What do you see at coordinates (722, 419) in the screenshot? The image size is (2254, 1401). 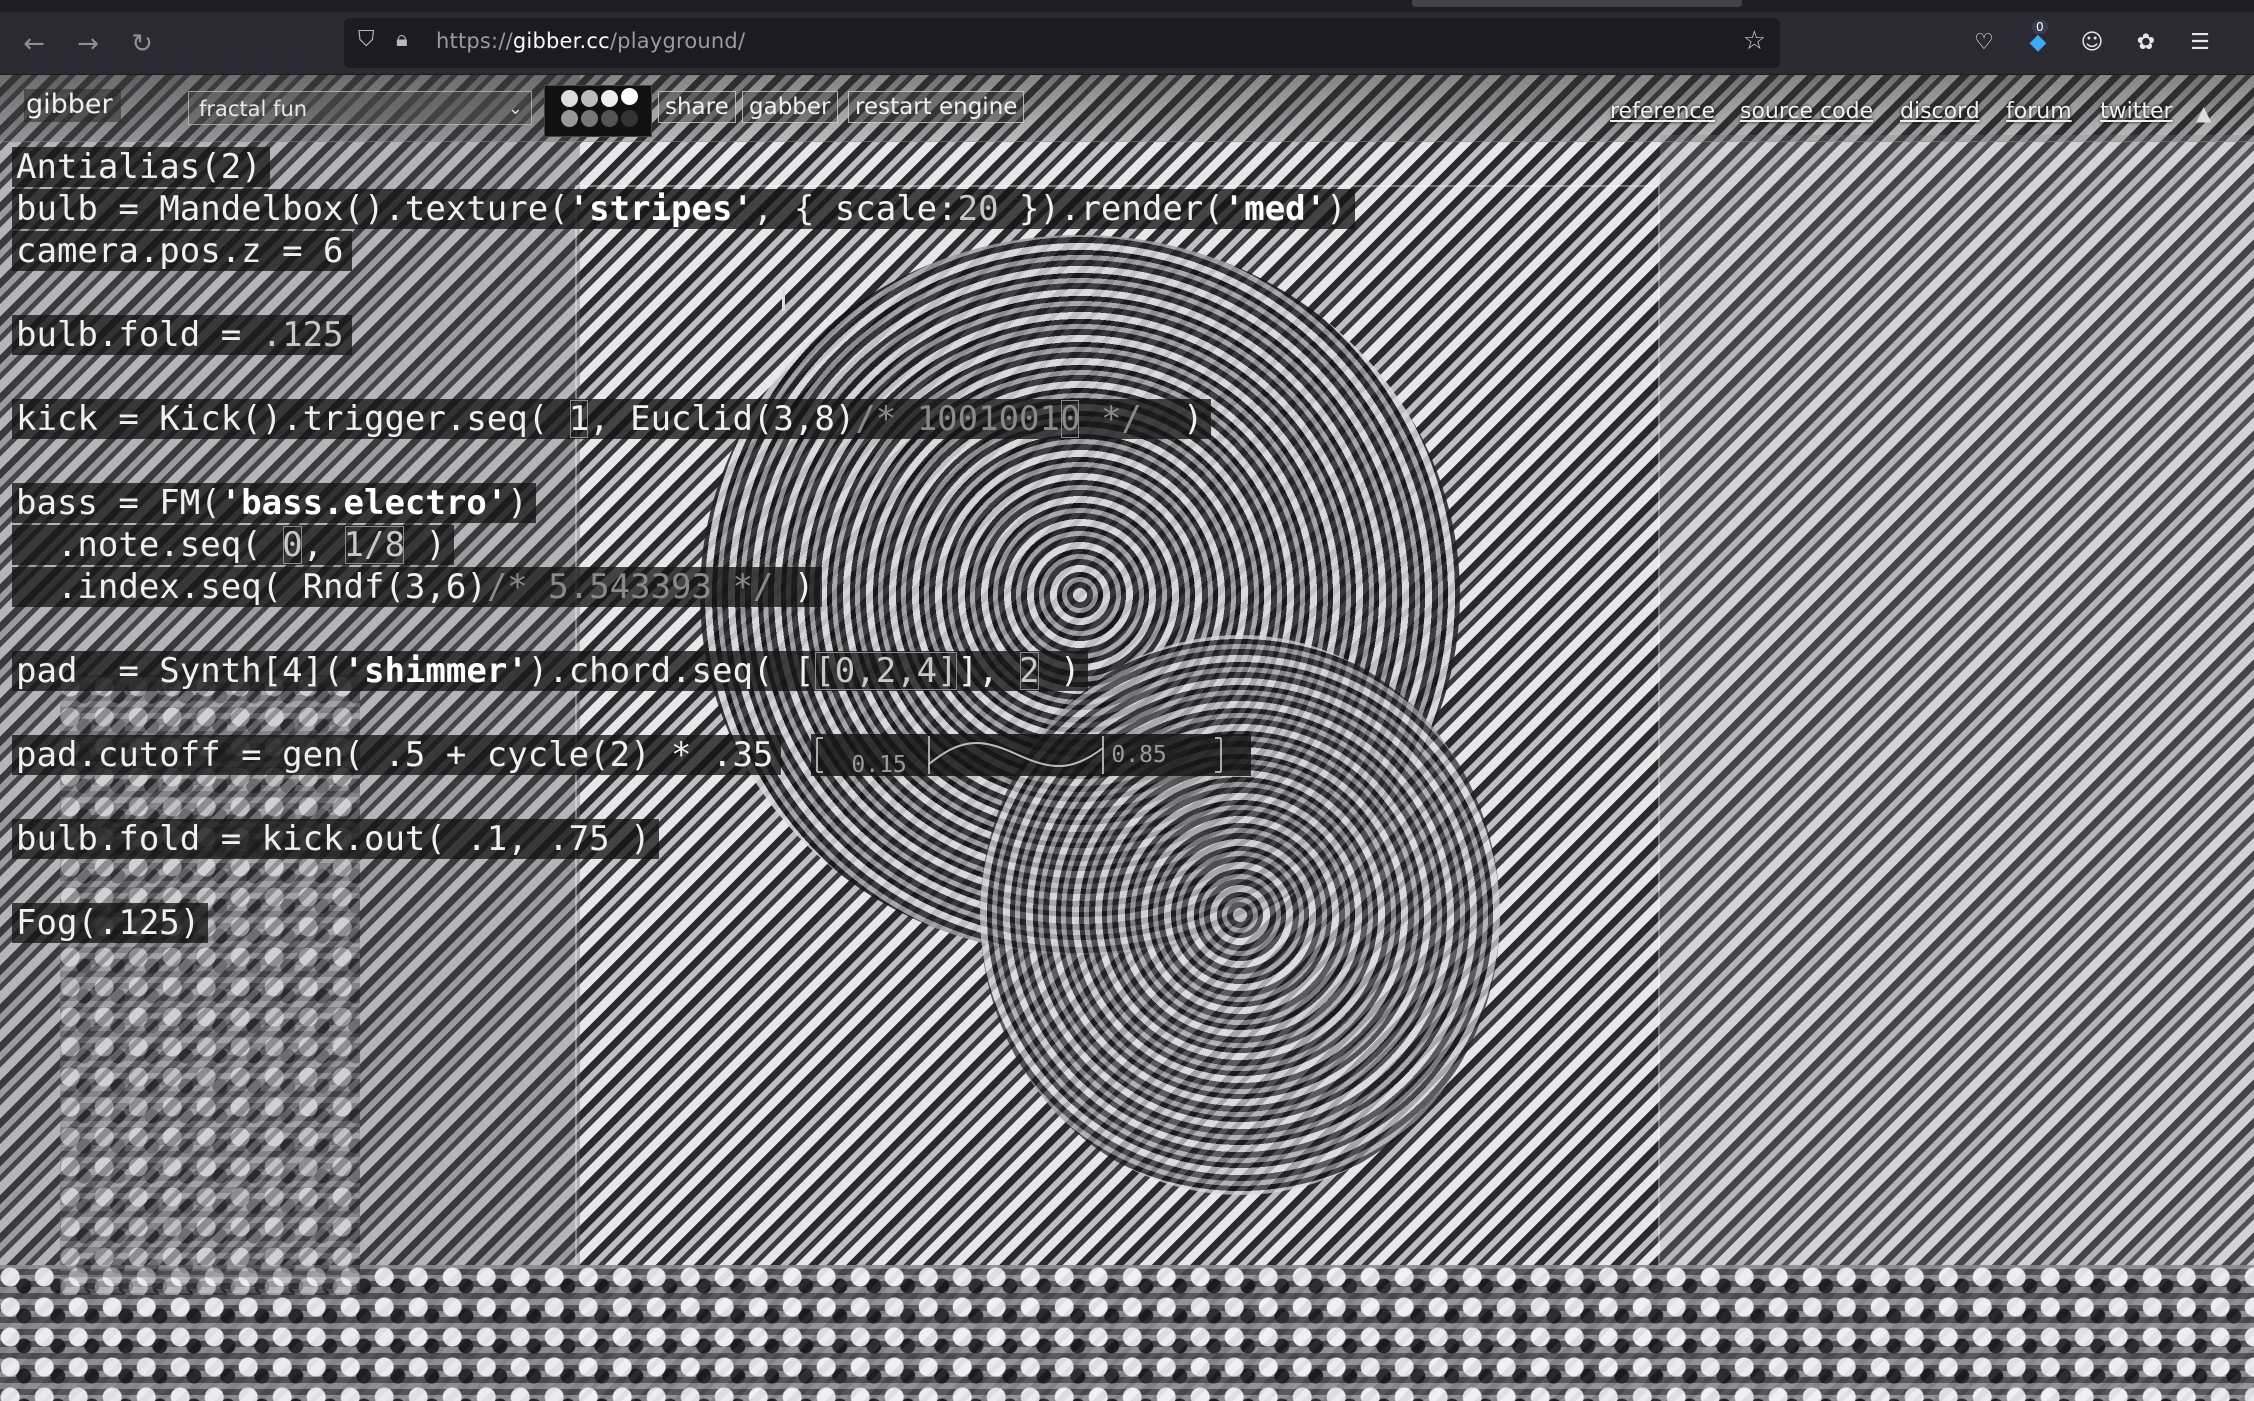 I see `code-token: , Euclid(3,8)` at bounding box center [722, 419].